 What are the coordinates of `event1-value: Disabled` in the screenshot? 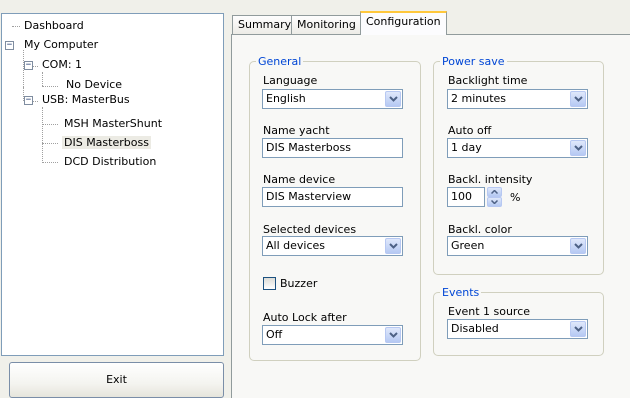 It's located at (475, 328).